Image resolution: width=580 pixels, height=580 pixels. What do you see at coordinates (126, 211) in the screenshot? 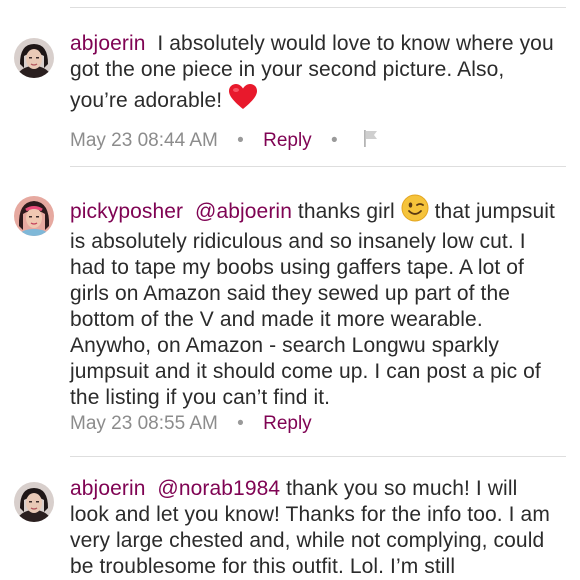
I see `username-link: pickyposher` at bounding box center [126, 211].